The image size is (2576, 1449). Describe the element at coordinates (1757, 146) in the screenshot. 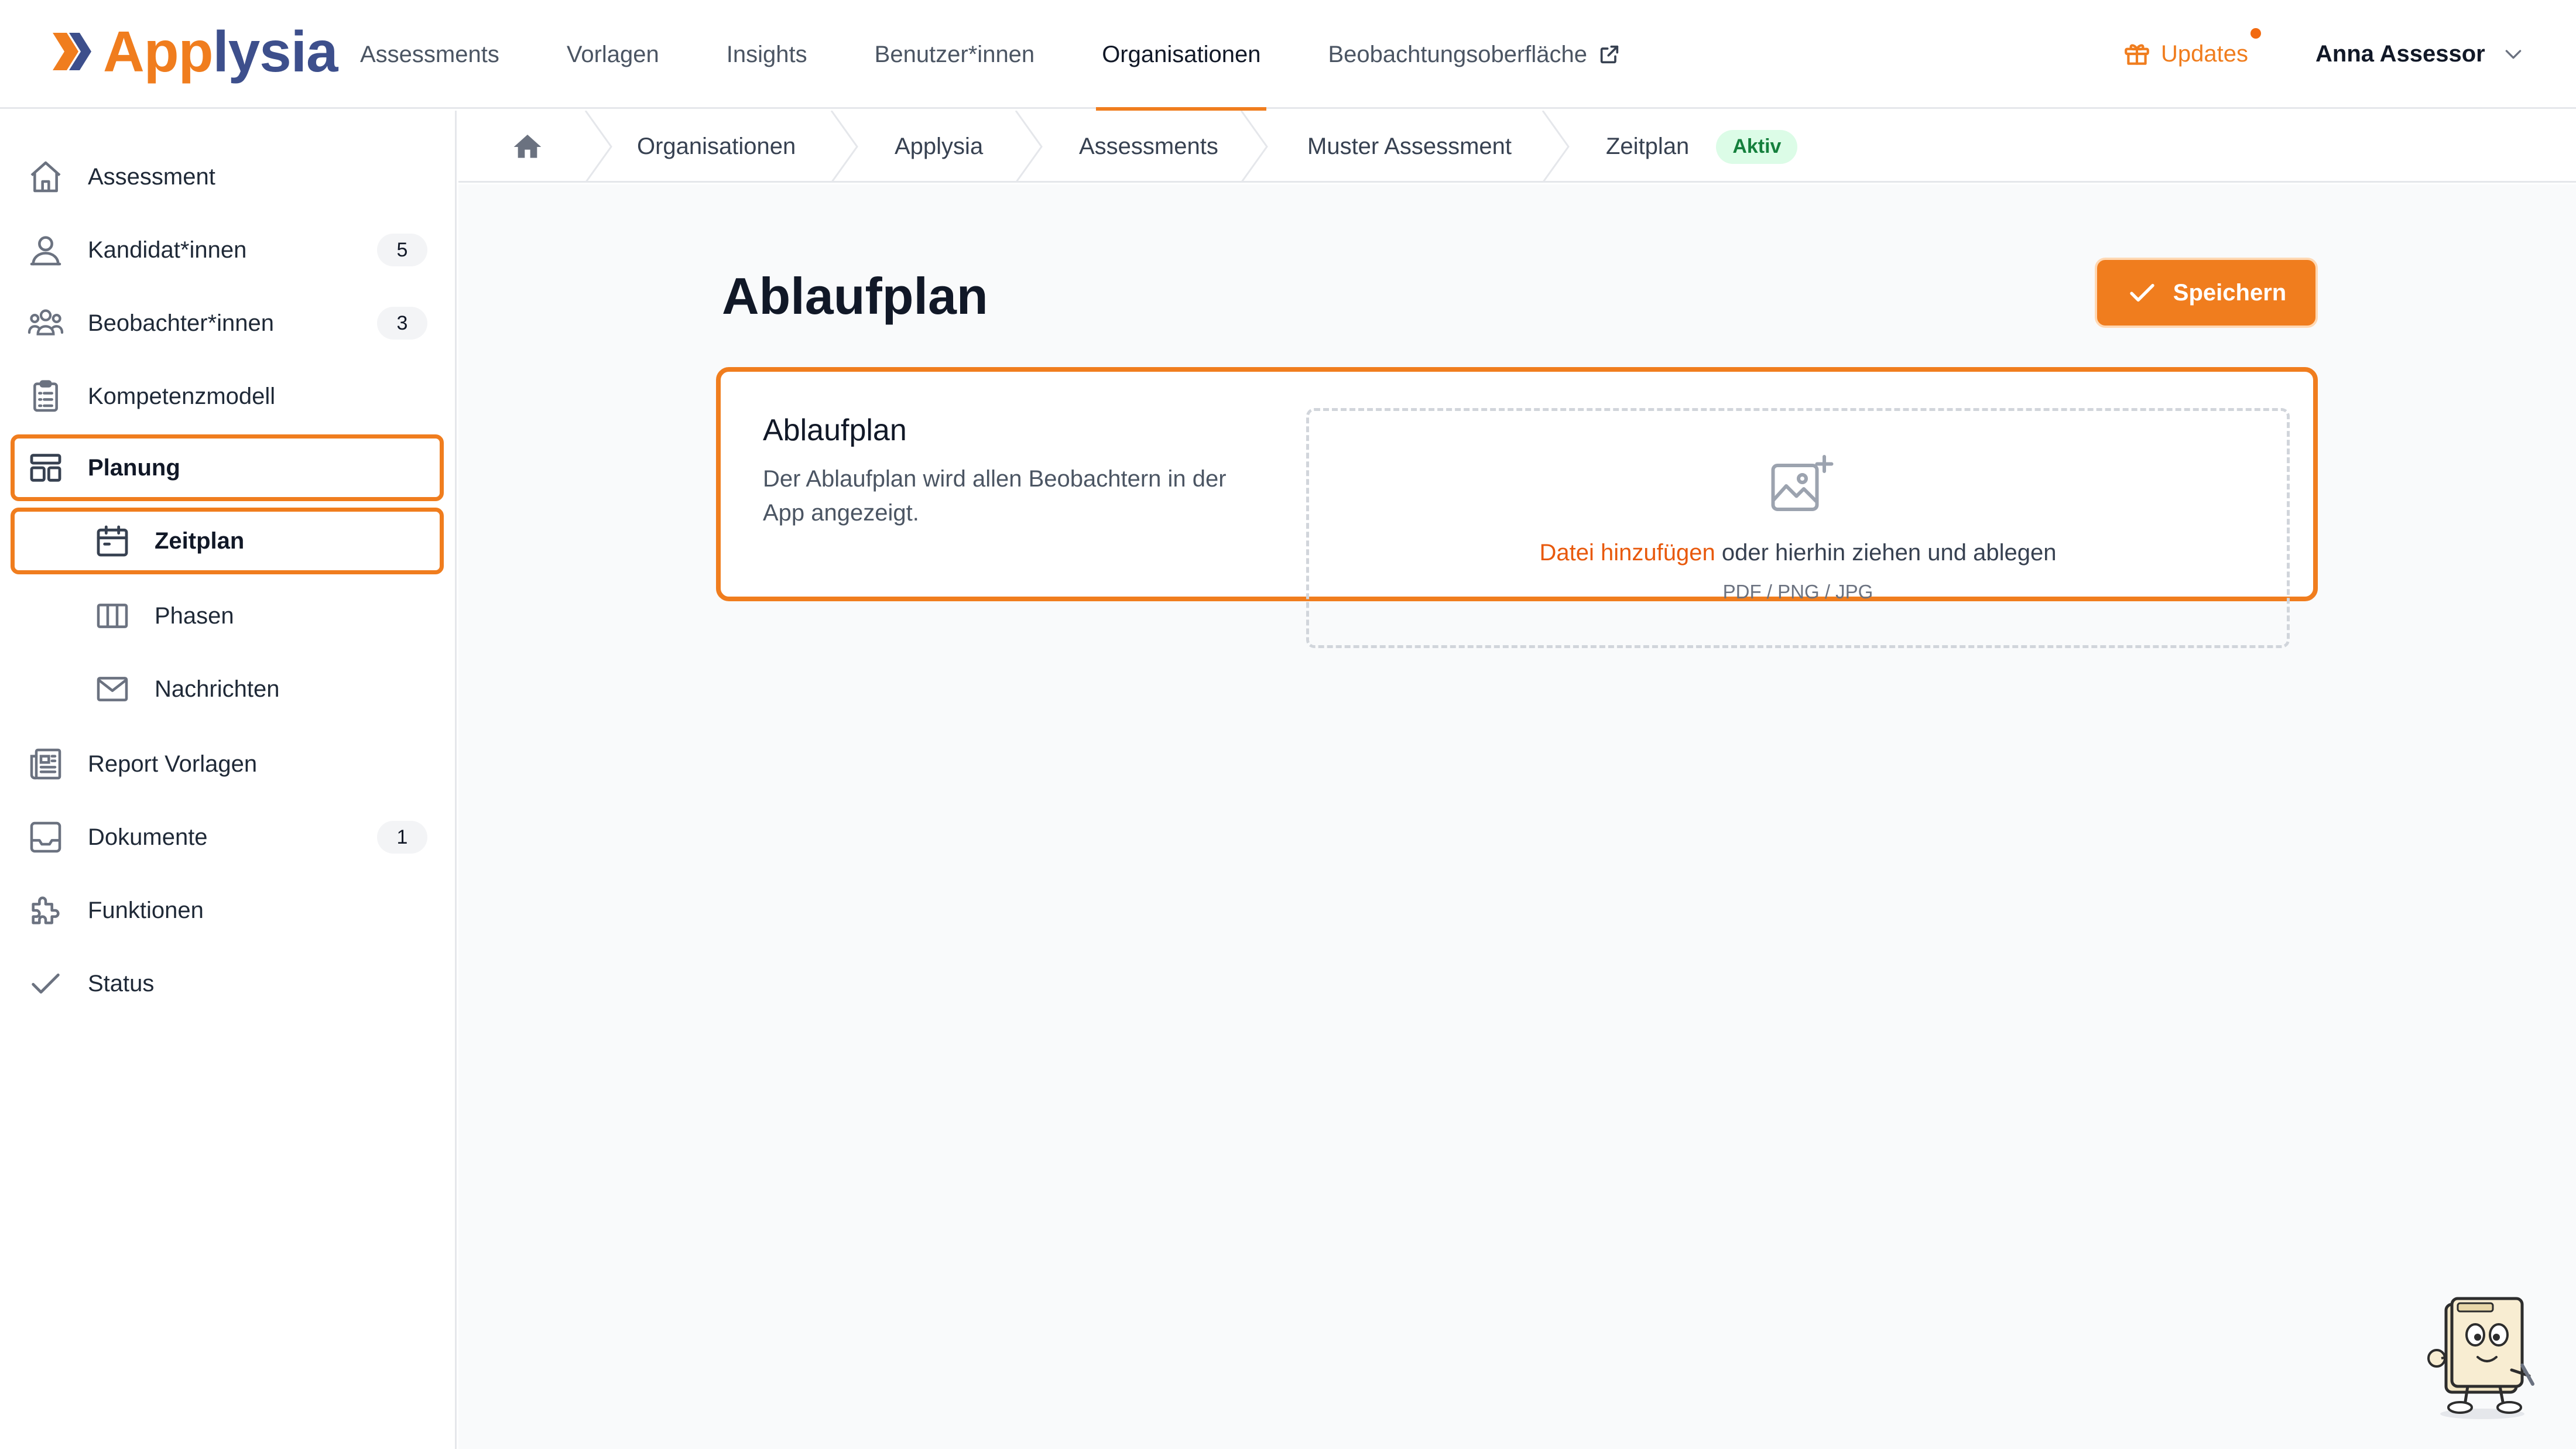

I see `status-badge: Aktiv` at that location.